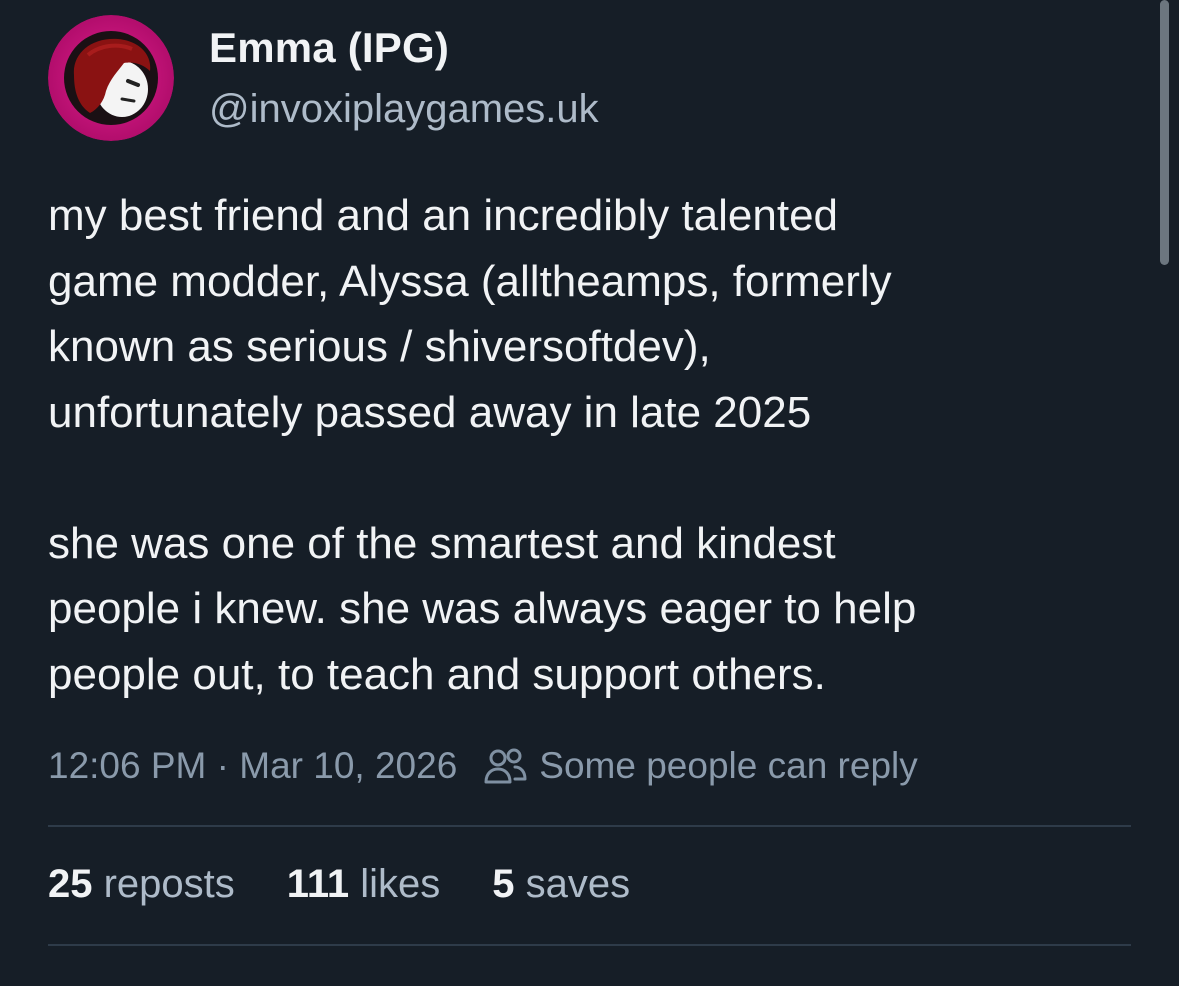  I want to click on saves-stat: 5 saves, so click(561, 884).